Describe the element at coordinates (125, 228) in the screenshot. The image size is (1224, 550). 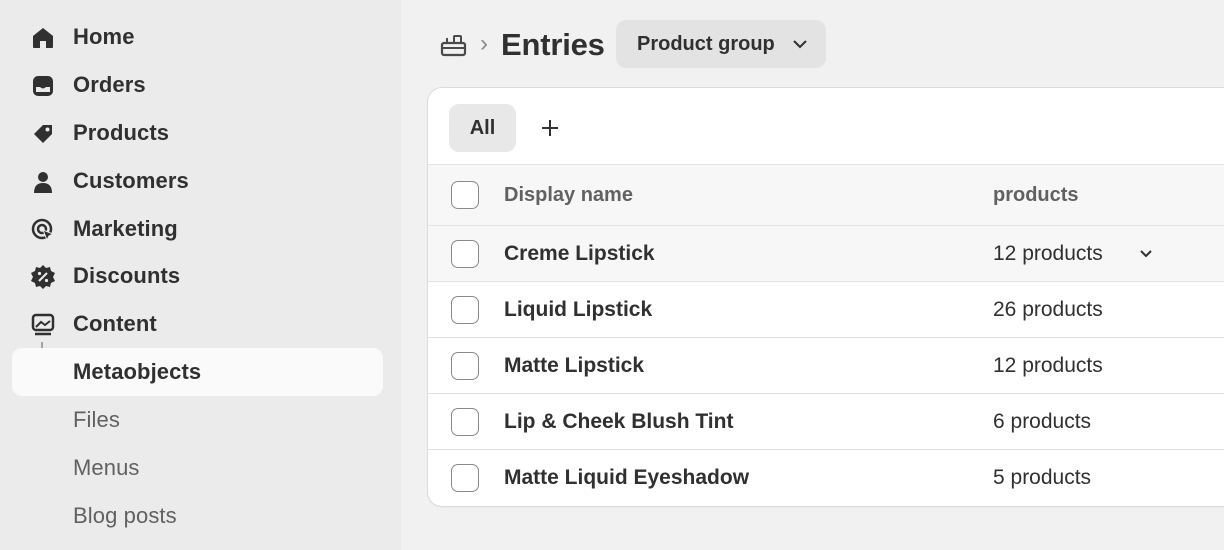
I see `sidebar-item-label: Marketing` at that location.